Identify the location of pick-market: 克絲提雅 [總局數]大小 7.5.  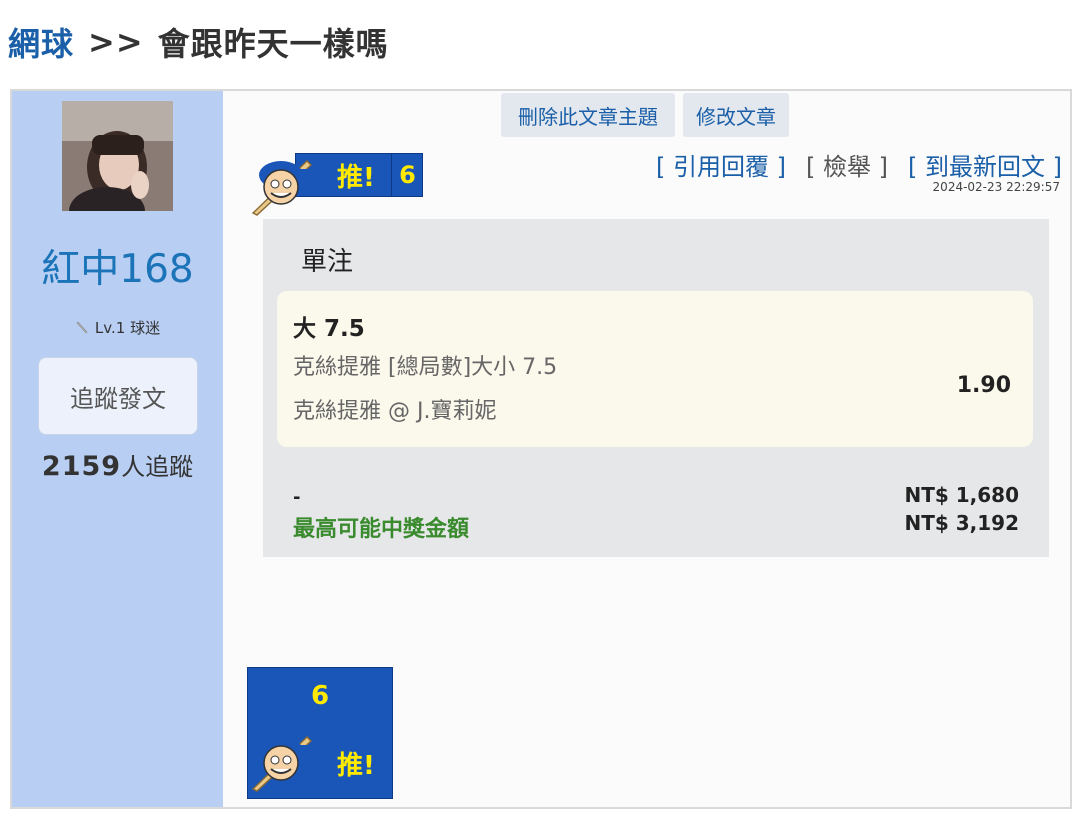
(425, 367).